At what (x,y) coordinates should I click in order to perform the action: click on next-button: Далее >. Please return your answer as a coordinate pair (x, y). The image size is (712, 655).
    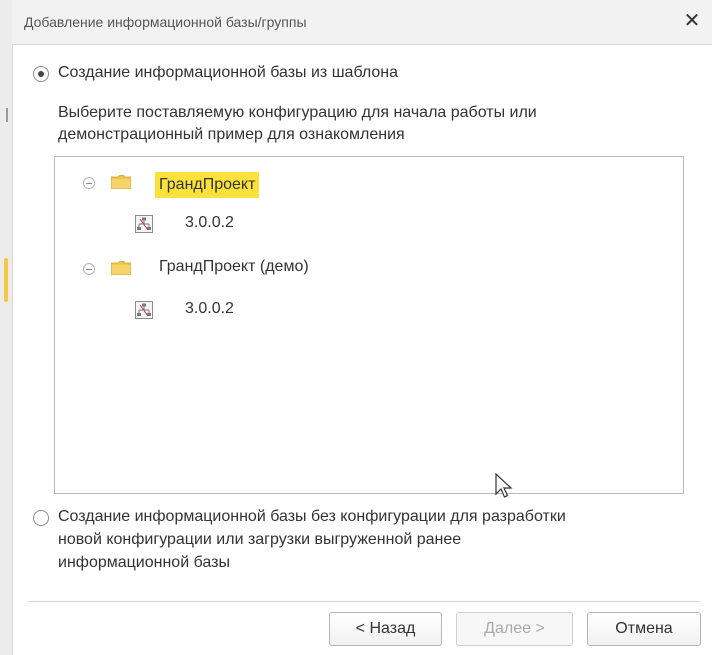
    Looking at the image, I should click on (514, 629).